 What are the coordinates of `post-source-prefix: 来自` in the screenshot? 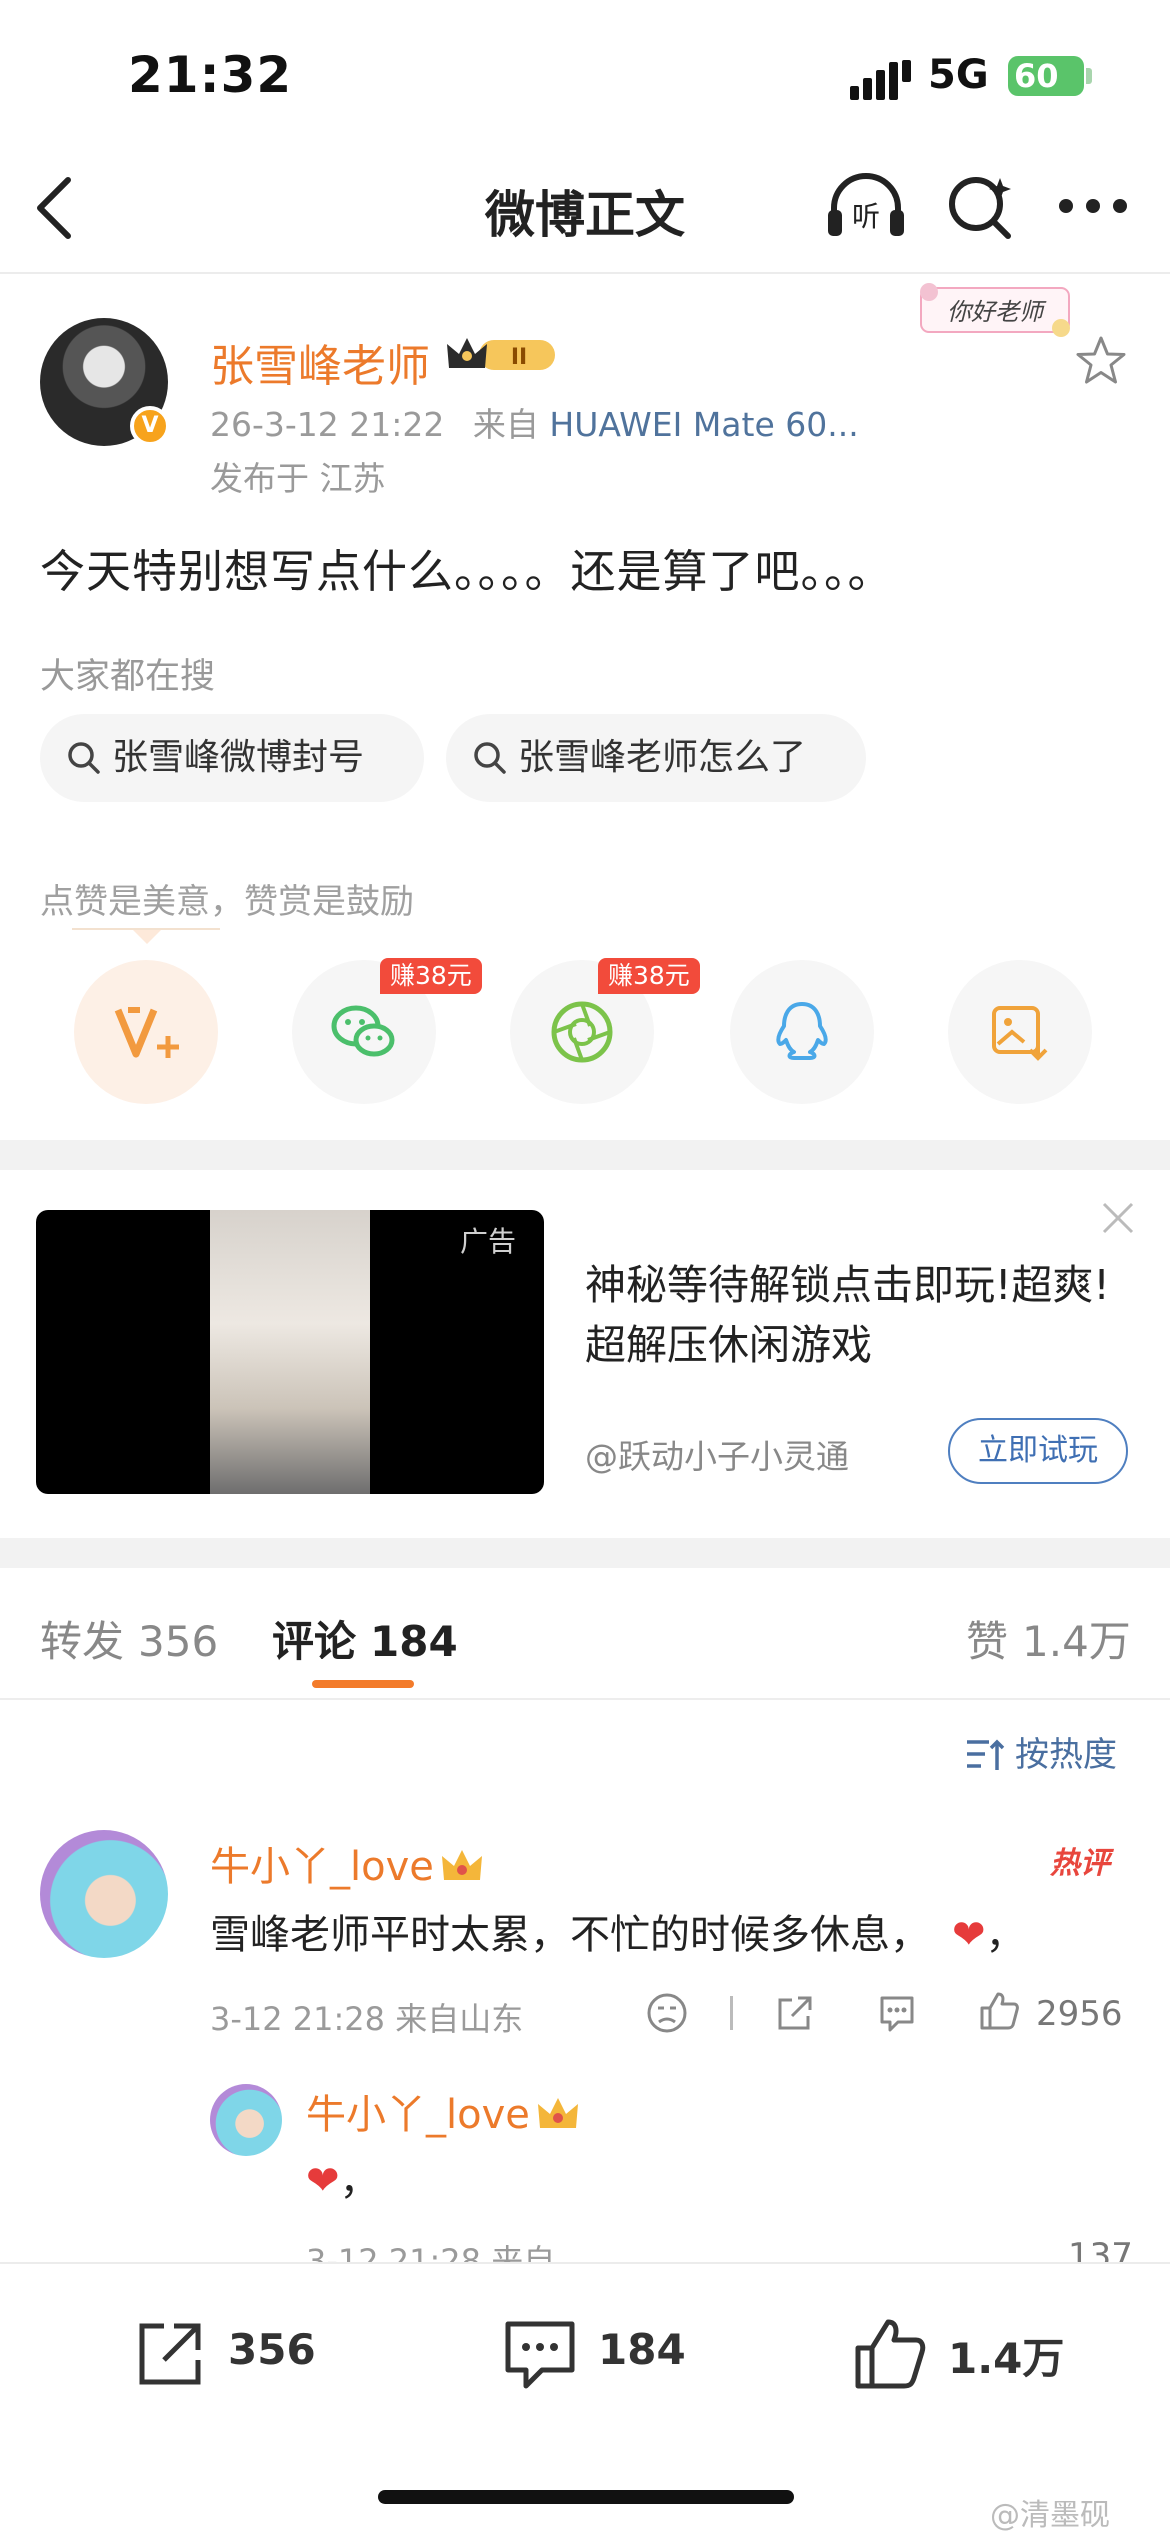 It's located at (505, 424).